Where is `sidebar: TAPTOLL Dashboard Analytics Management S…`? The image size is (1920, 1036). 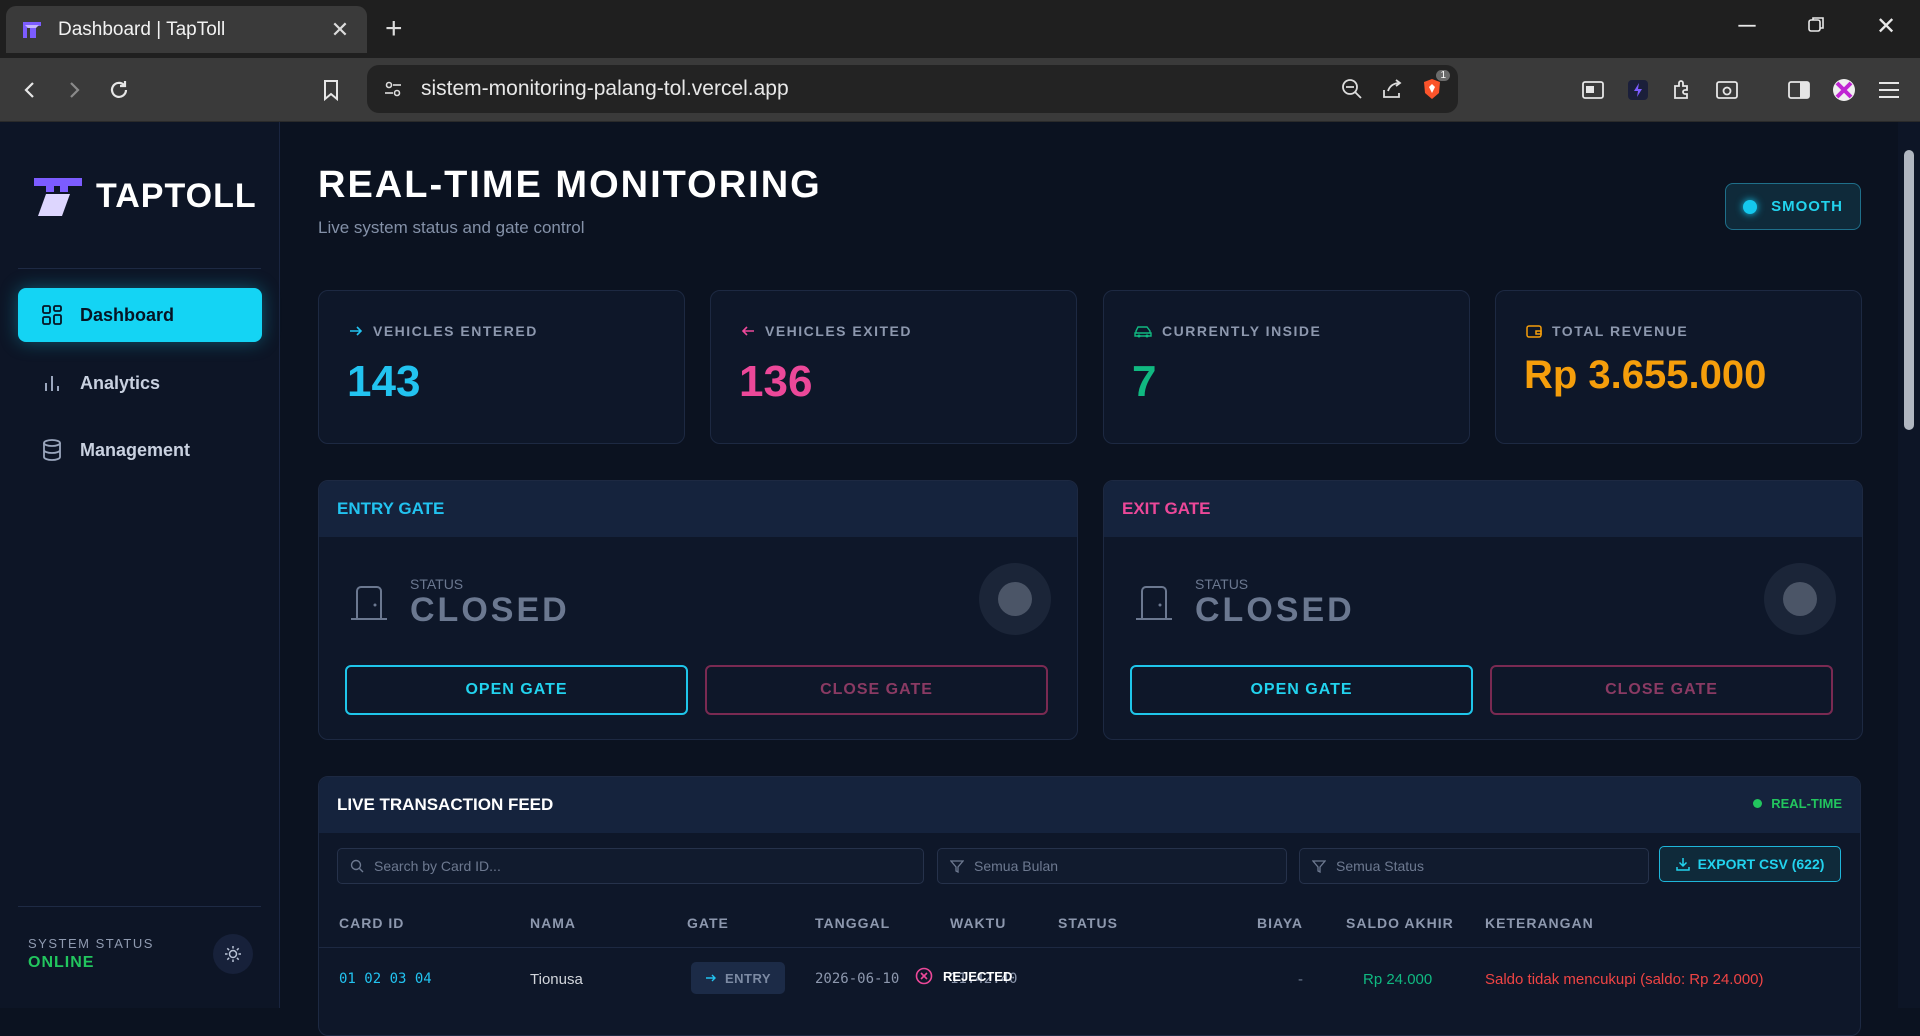
sidebar: TAPTOLL Dashboard Analytics Management S… is located at coordinates (140, 565).